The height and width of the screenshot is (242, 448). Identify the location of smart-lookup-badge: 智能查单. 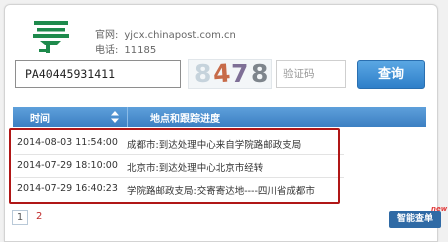
(415, 219).